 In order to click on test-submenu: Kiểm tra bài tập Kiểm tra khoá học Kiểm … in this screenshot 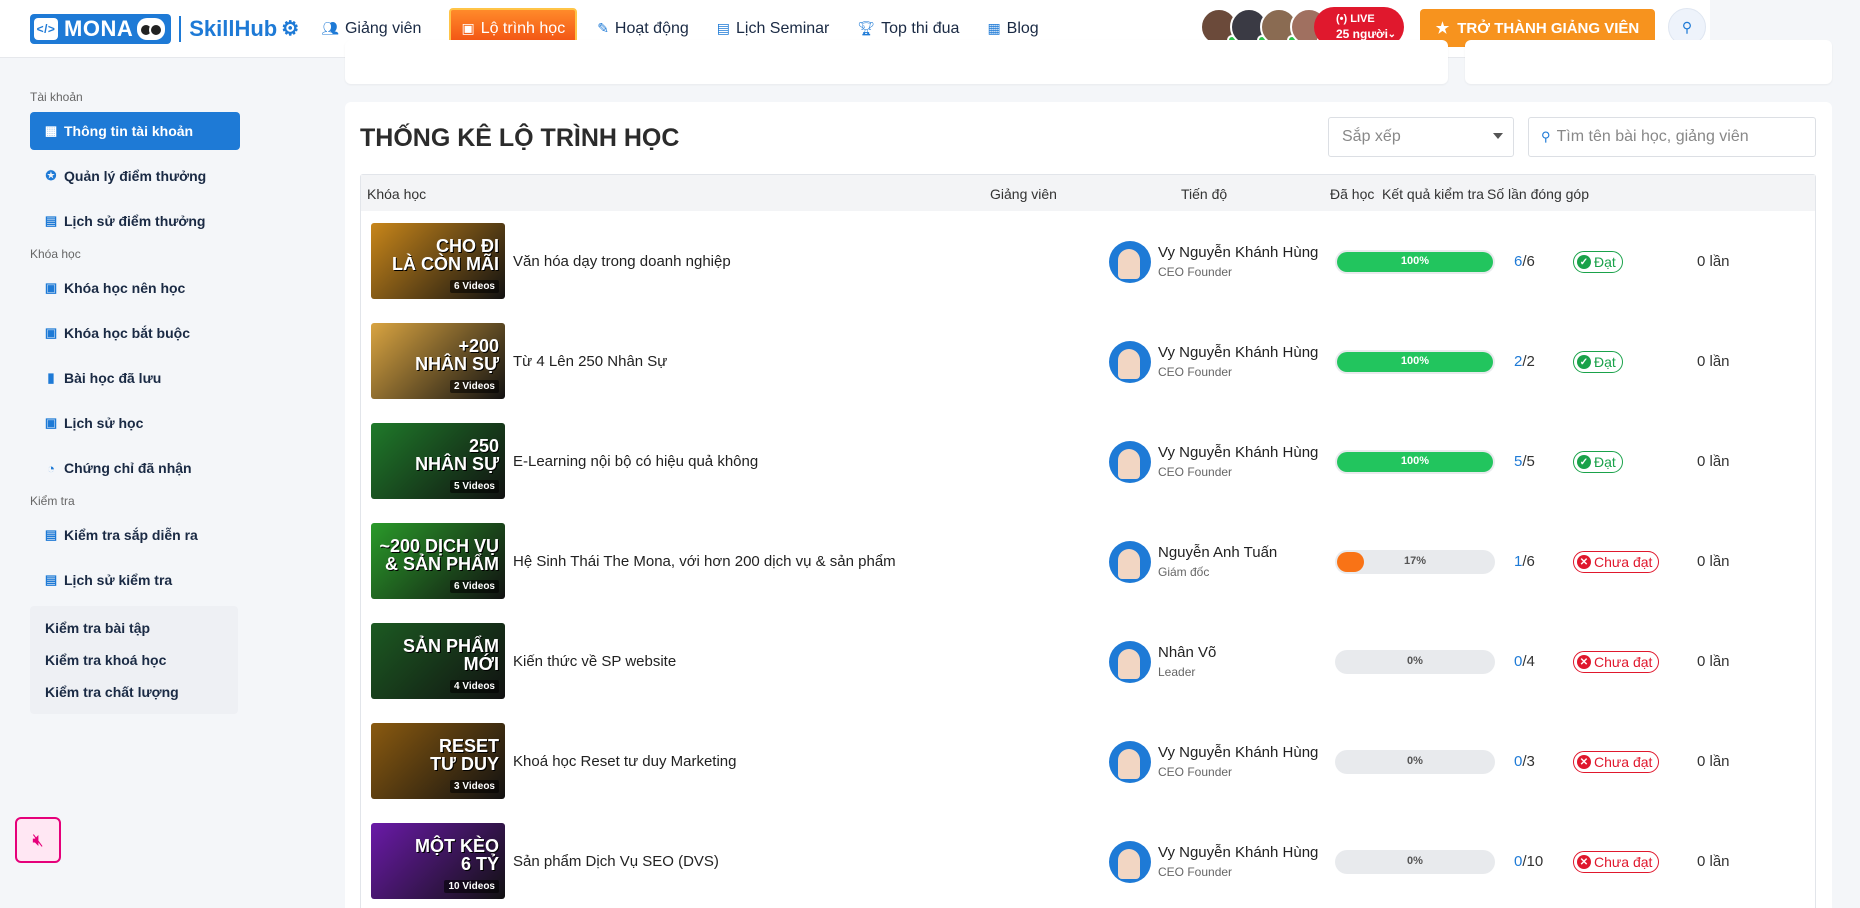, I will do `click(134, 660)`.